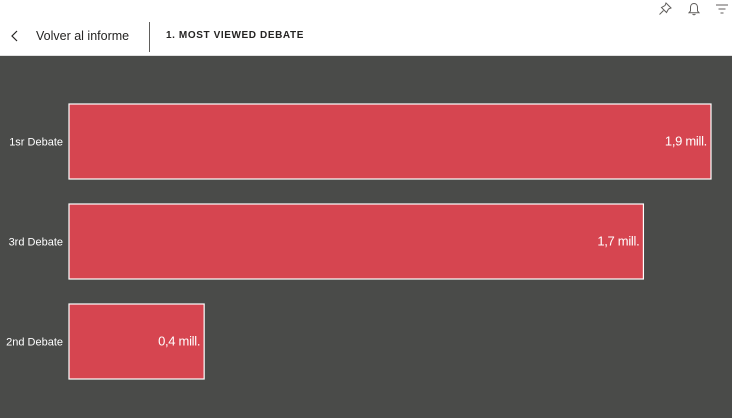 This screenshot has height=418, width=732. Describe the element at coordinates (235, 35) in the screenshot. I see `page-title: 1. MOST VIEWED DEBATE` at that location.